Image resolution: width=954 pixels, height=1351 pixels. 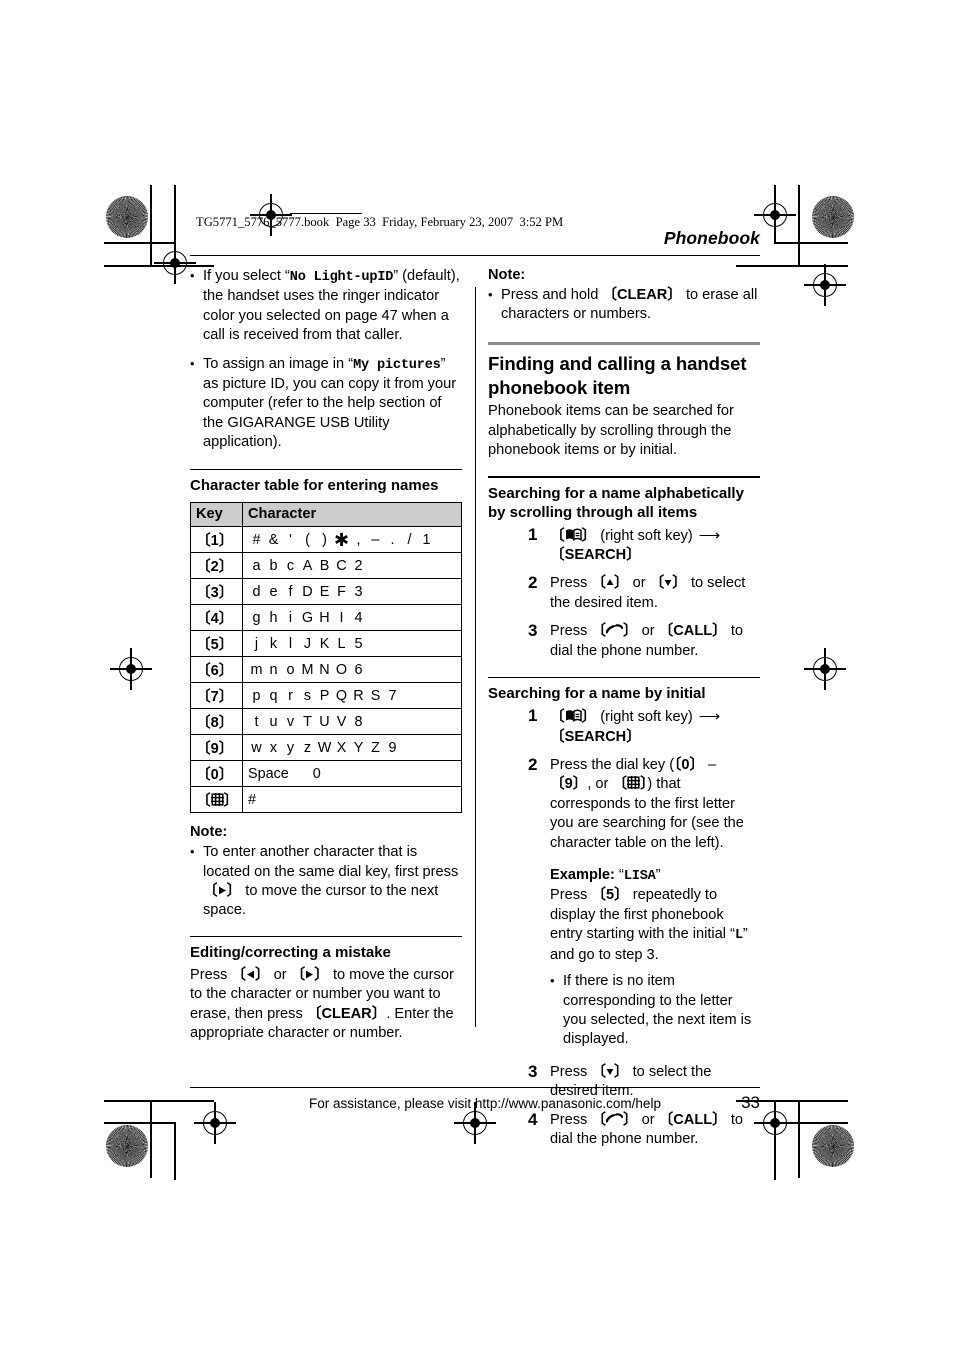 I want to click on key-cell: 〔5〕, so click(x=216, y=644).